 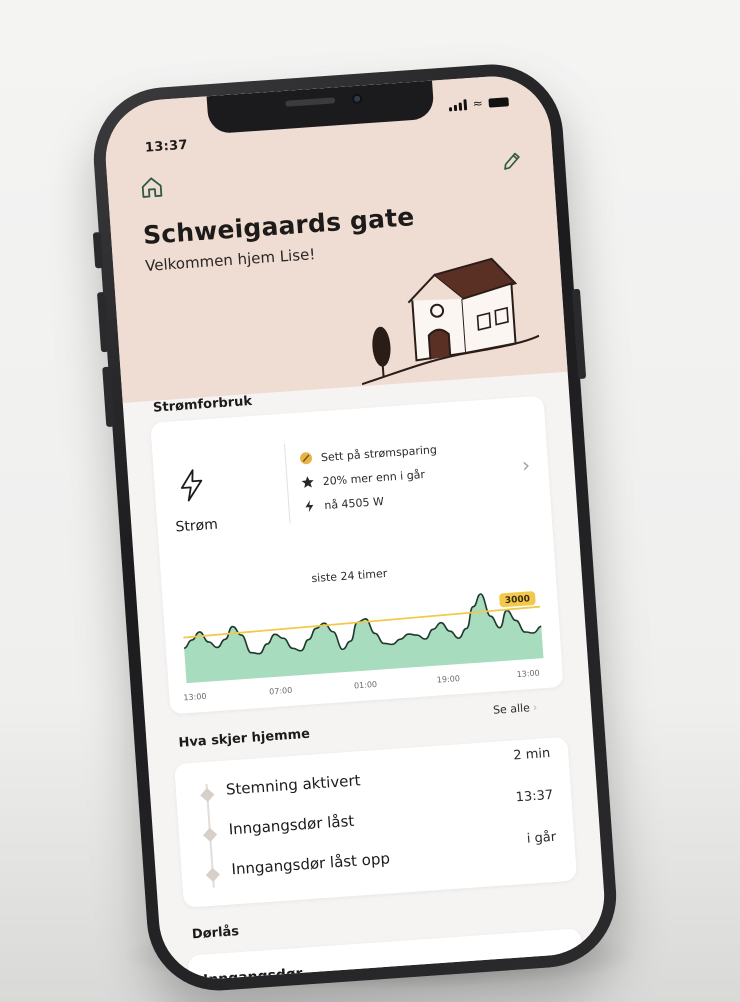 I want to click on house-illustration, so click(x=450, y=321).